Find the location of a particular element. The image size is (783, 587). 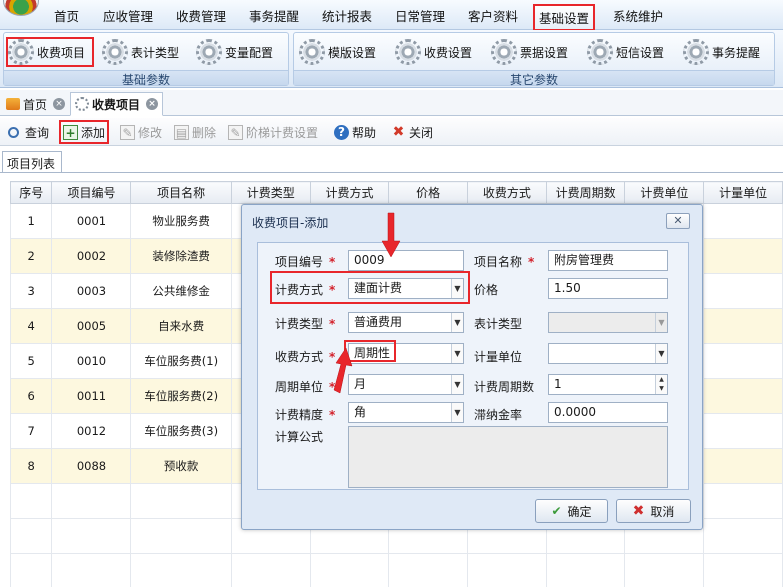

ribbon-group-other: 模版设置 收费设置 票据设置 短信设置 事务提醒 其它参数 is located at coordinates (534, 59).